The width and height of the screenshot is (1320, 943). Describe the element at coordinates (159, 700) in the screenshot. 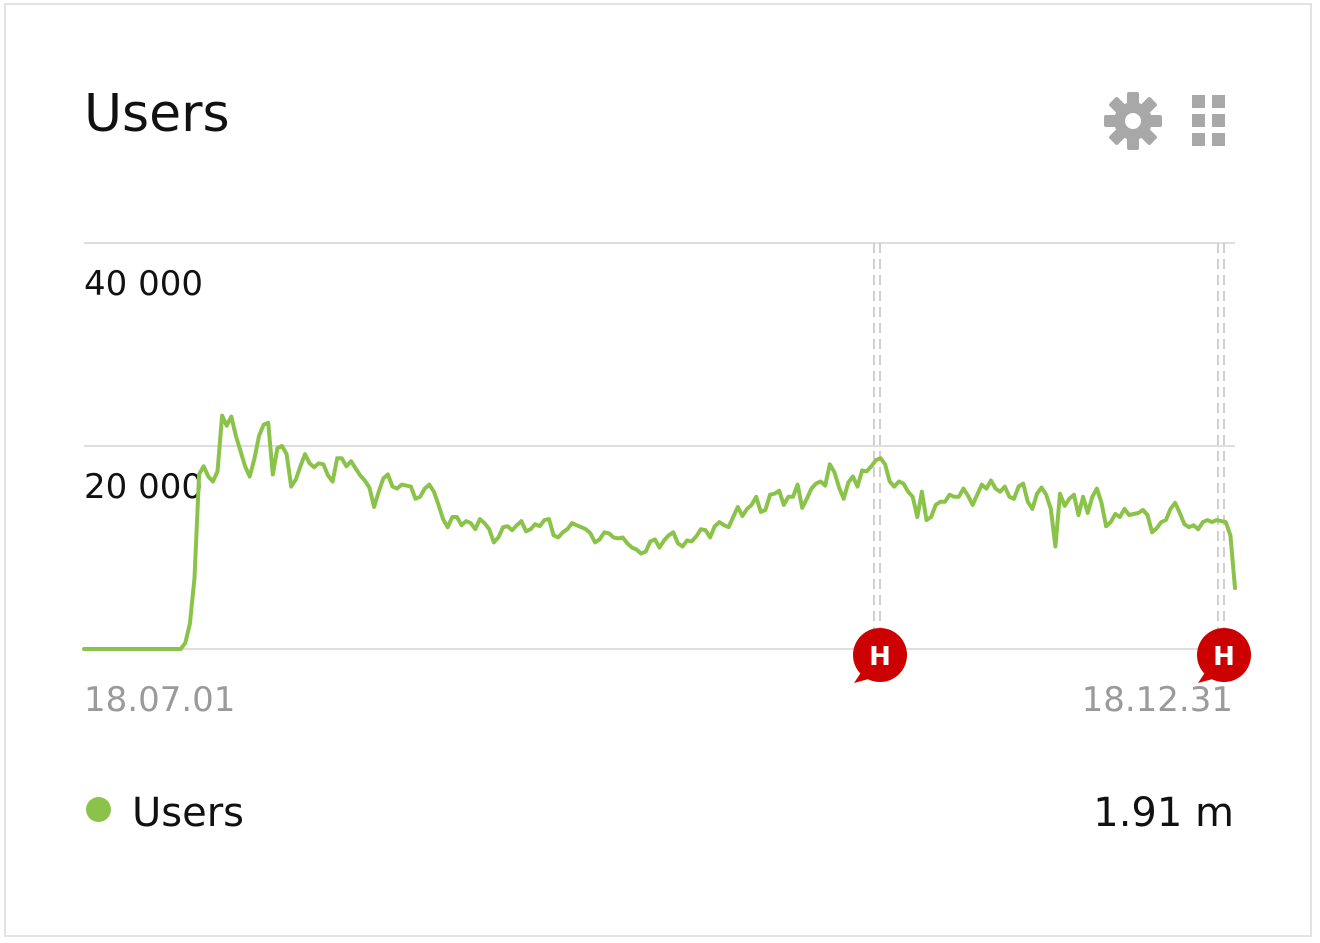

I see `x-tick-label-start: 18.07.01` at that location.